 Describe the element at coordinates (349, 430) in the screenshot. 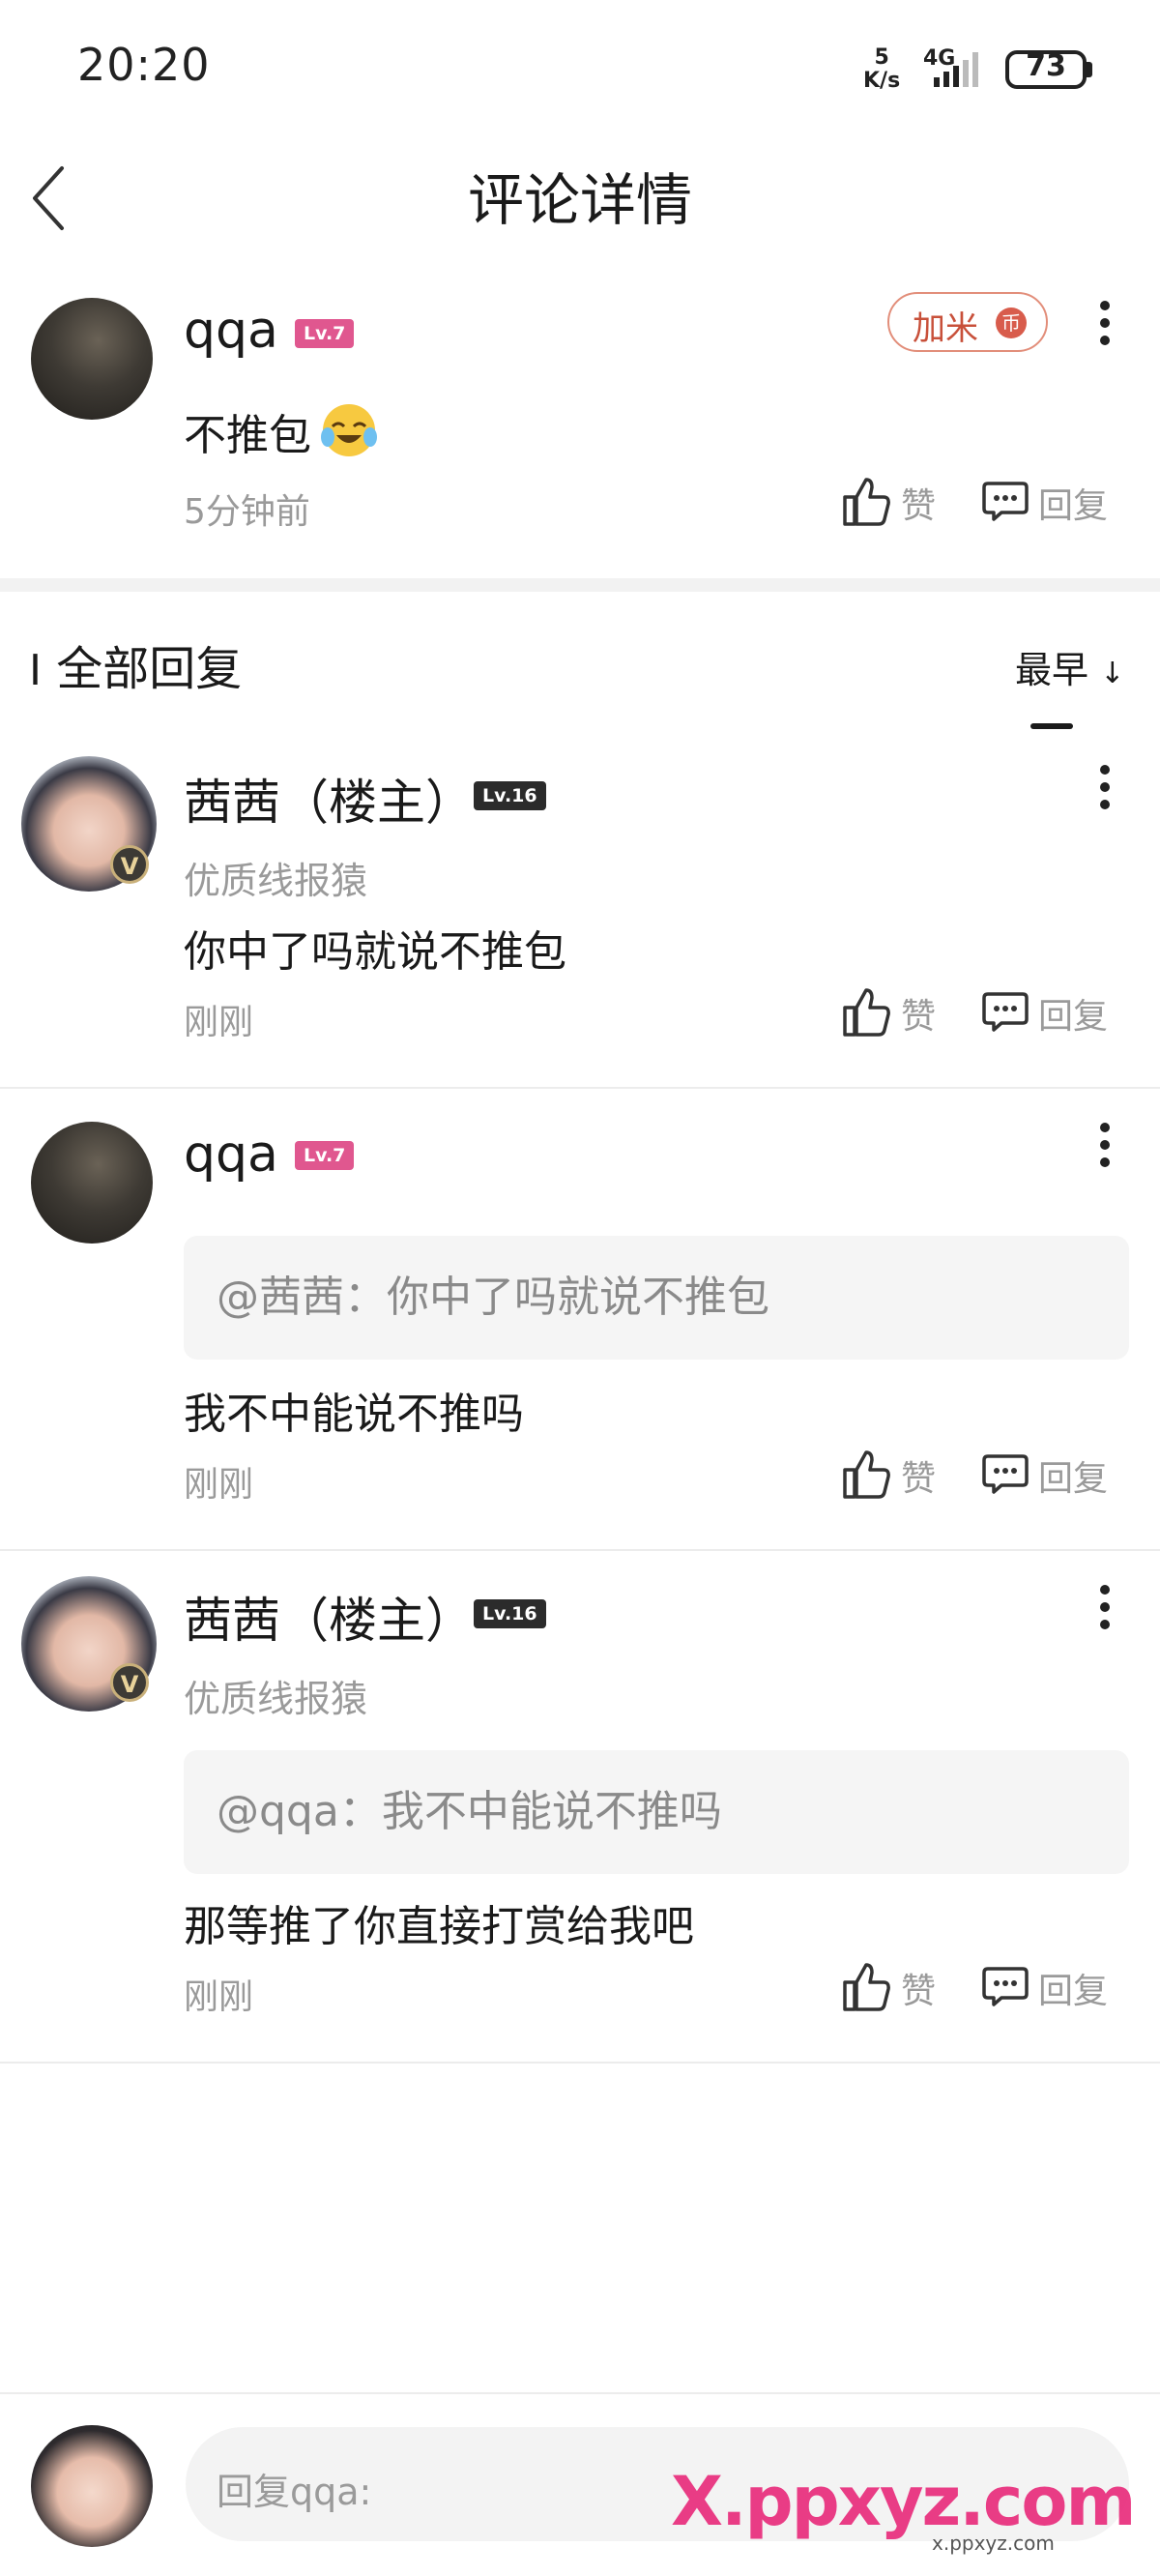

I see `crying-laughing-emoji-icon` at that location.